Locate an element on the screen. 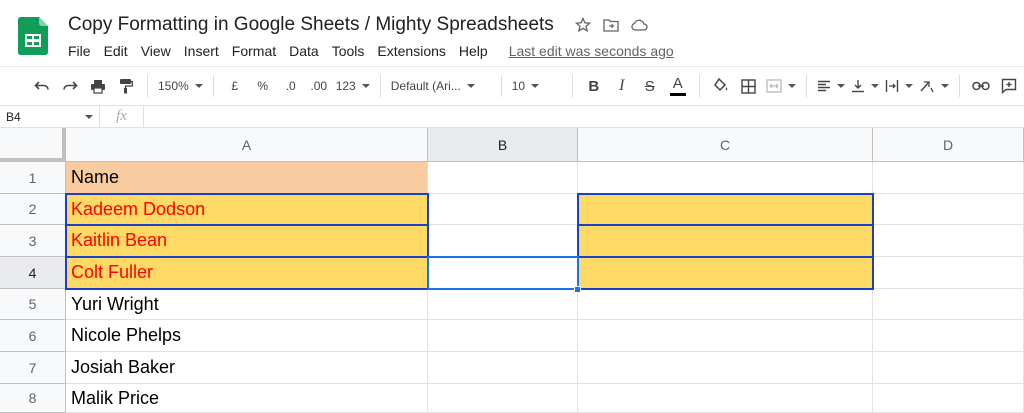  cloud-status-icon is located at coordinates (639, 25).